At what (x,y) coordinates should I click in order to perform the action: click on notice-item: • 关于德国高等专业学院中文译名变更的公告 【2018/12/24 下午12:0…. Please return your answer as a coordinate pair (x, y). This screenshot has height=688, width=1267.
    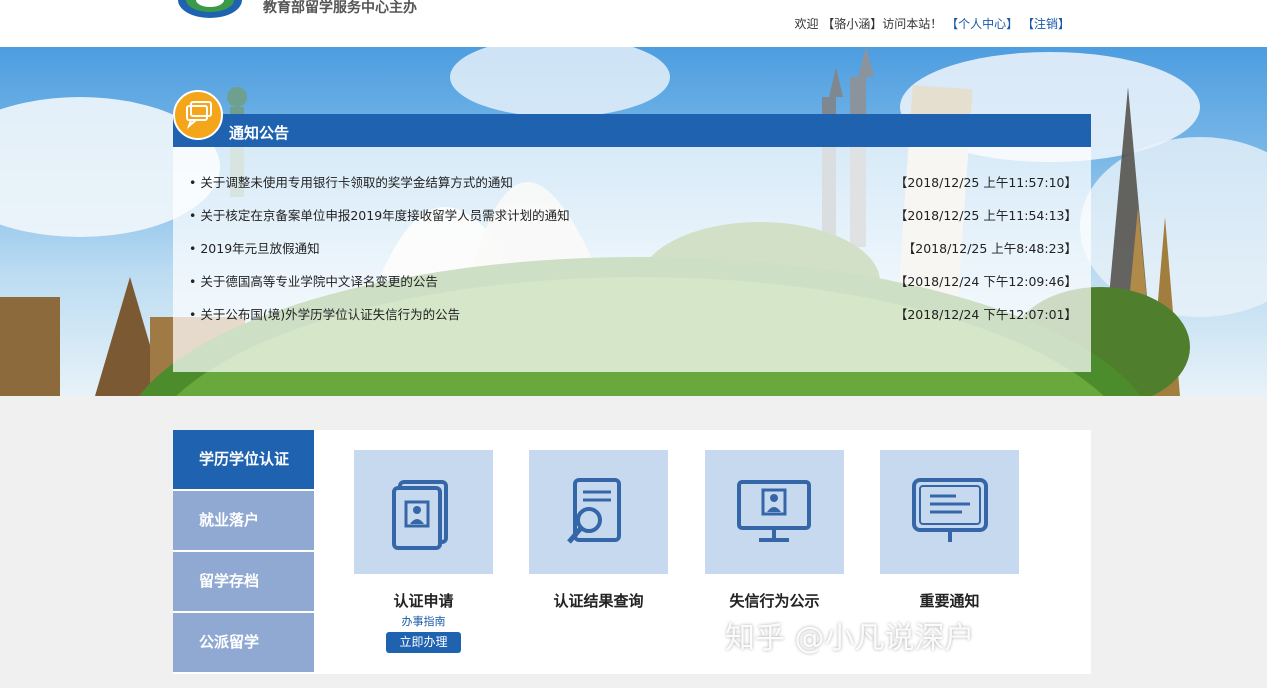
    Looking at the image, I should click on (633, 281).